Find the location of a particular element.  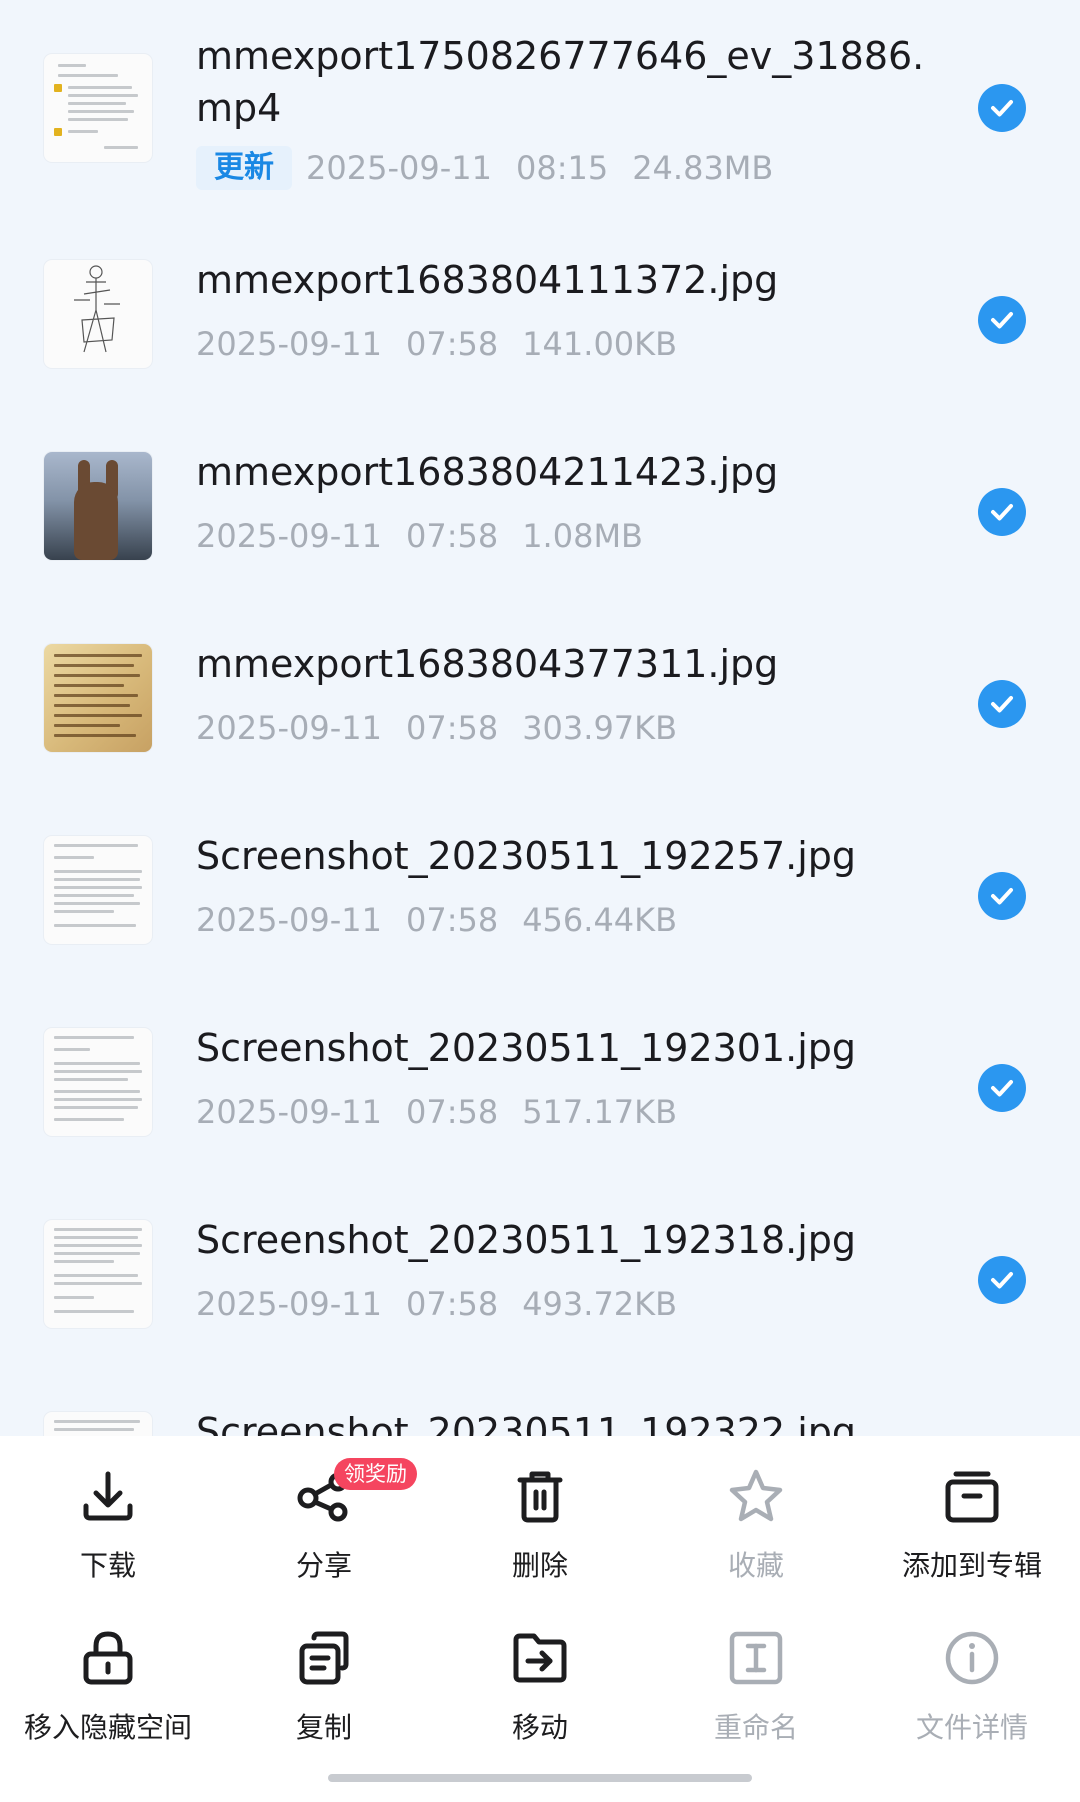

move-icon is located at coordinates (540, 1658).